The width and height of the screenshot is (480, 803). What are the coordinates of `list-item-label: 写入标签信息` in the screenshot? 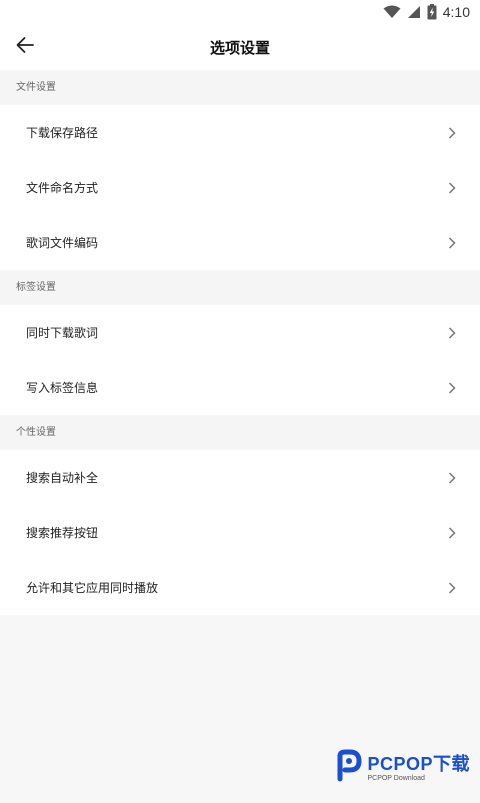 It's located at (62, 388).